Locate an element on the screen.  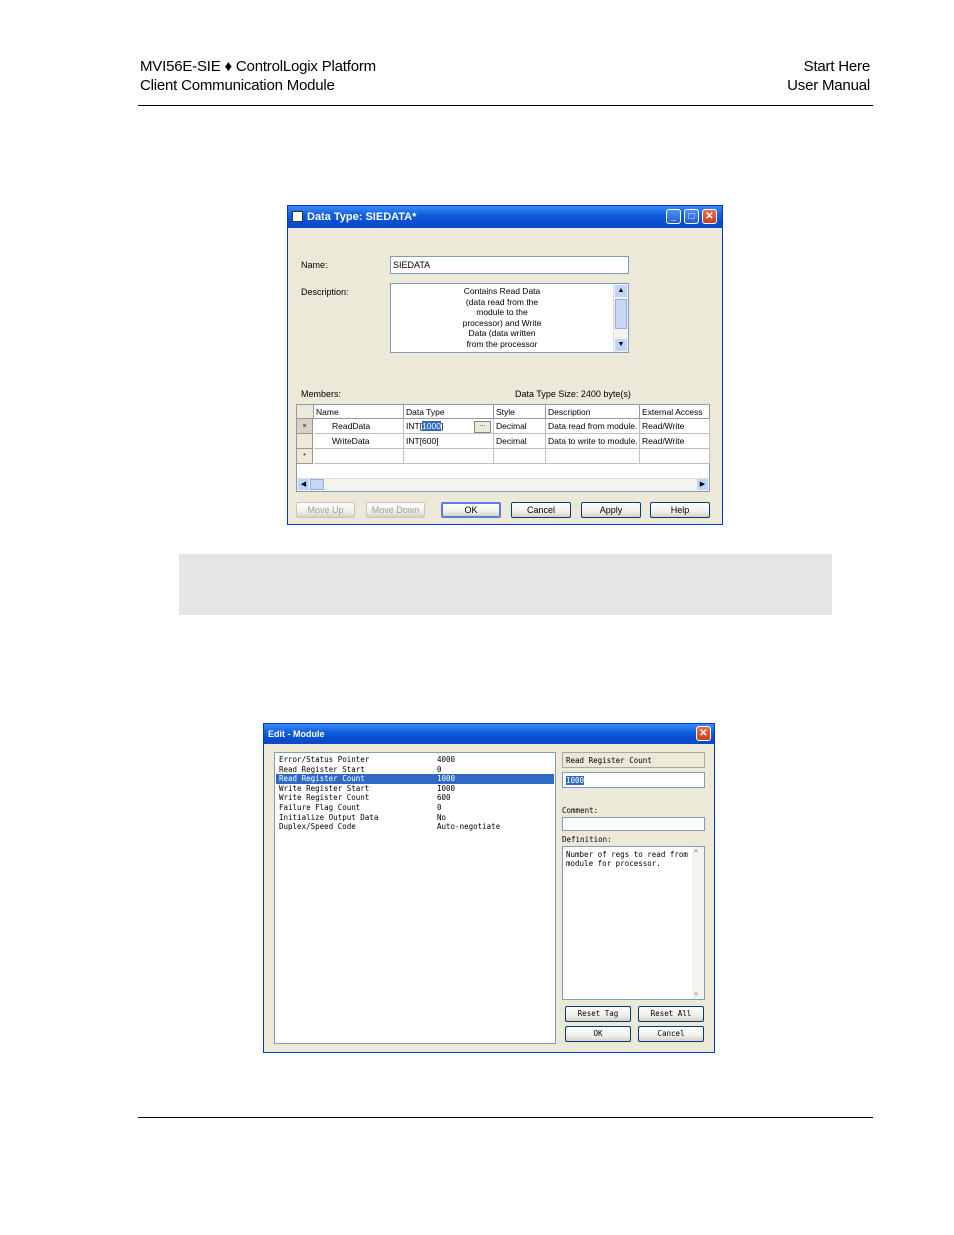
parameter-row: Error/Status Pointer 4000 is located at coordinates (415, 760).